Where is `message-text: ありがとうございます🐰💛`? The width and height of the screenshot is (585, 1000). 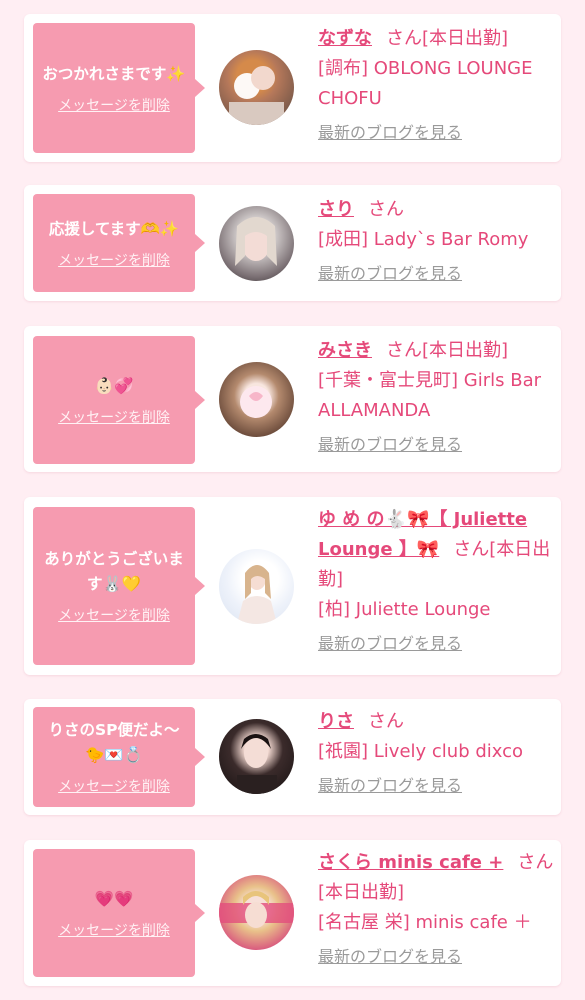 message-text: ありがとうございます🐰💛 is located at coordinates (114, 571).